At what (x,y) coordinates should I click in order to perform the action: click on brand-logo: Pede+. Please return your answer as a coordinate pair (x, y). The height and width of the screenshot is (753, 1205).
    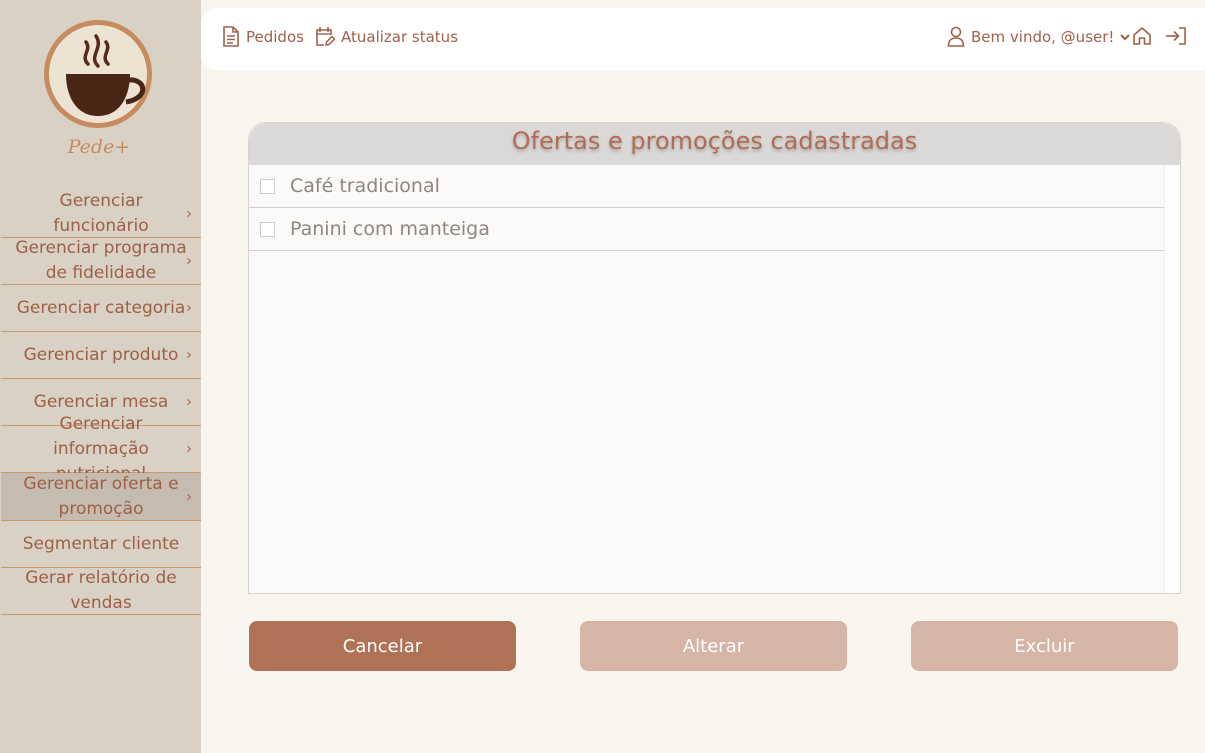
    Looking at the image, I should click on (99, 93).